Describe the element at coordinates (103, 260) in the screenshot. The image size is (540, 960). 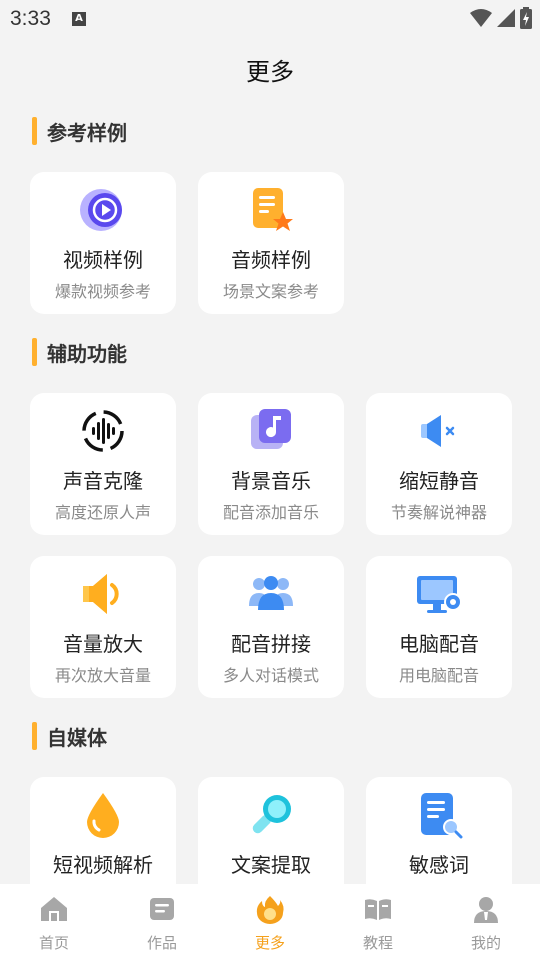
I see `card-title: 视频样例` at that location.